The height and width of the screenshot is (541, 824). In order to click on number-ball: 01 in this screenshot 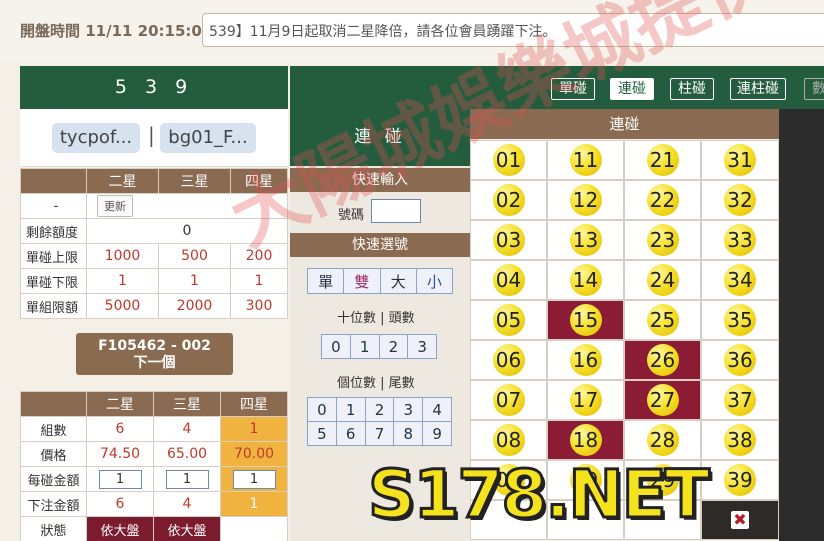, I will do `click(508, 160)`.